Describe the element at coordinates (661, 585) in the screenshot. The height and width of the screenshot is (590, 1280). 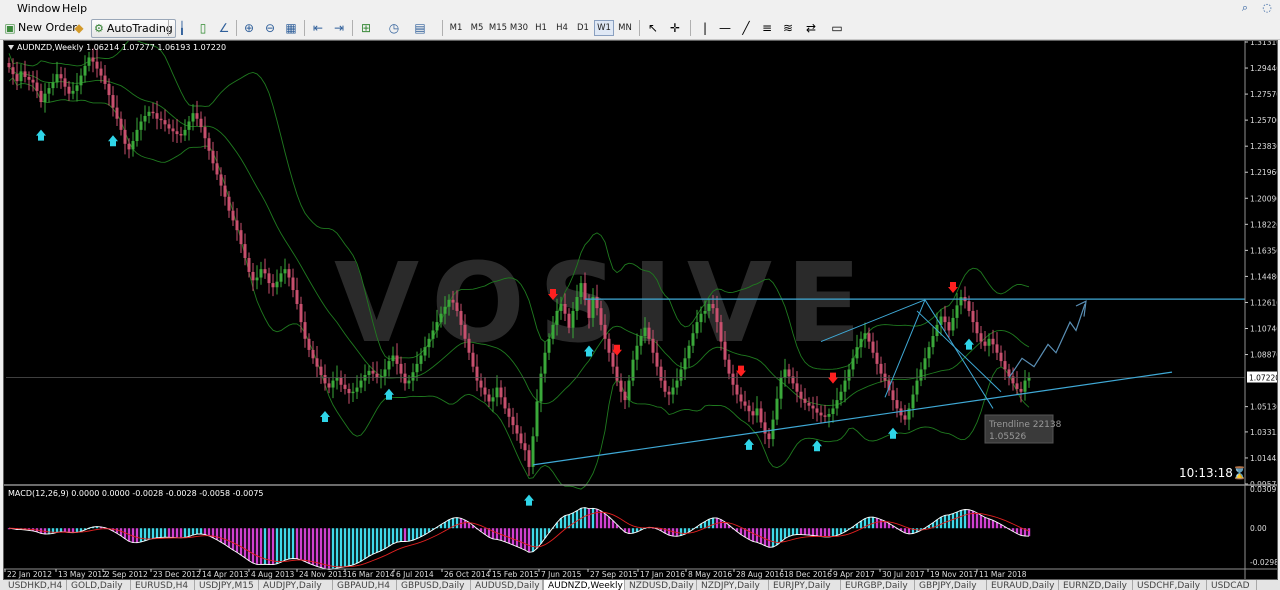
I see `chart-tab: NZDUSD,Daily` at that location.